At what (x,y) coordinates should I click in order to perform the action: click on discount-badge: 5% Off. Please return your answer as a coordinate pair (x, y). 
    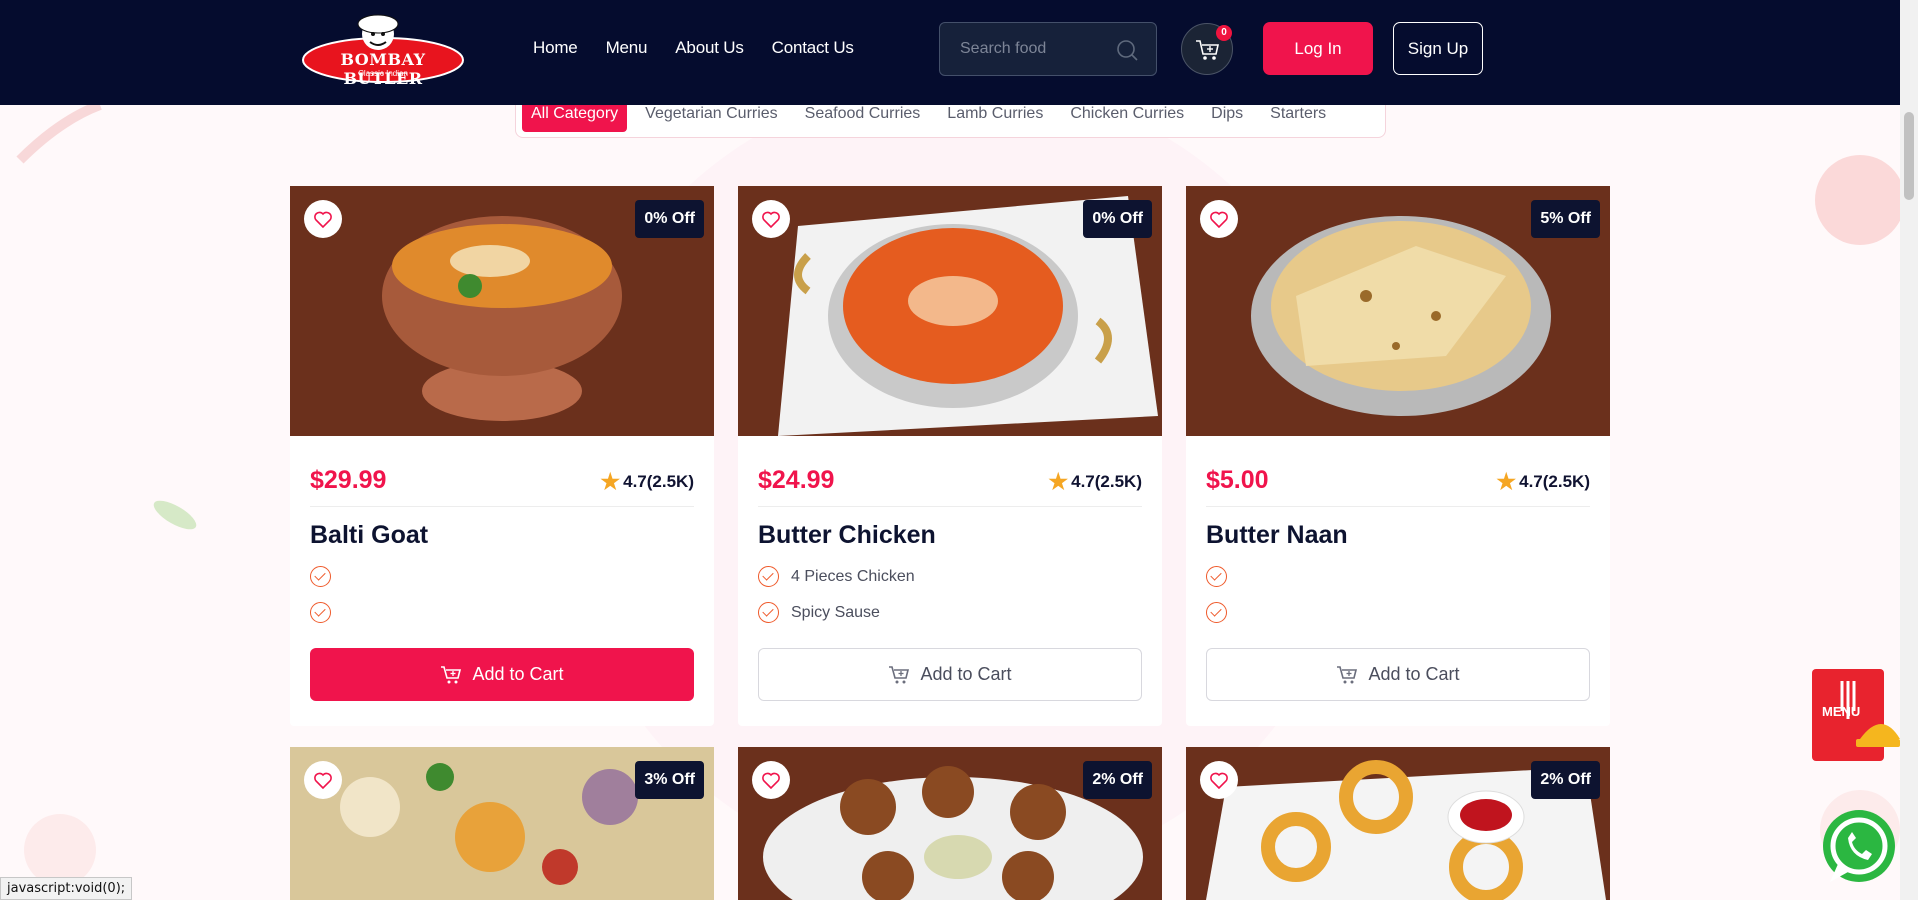
    Looking at the image, I should click on (1565, 219).